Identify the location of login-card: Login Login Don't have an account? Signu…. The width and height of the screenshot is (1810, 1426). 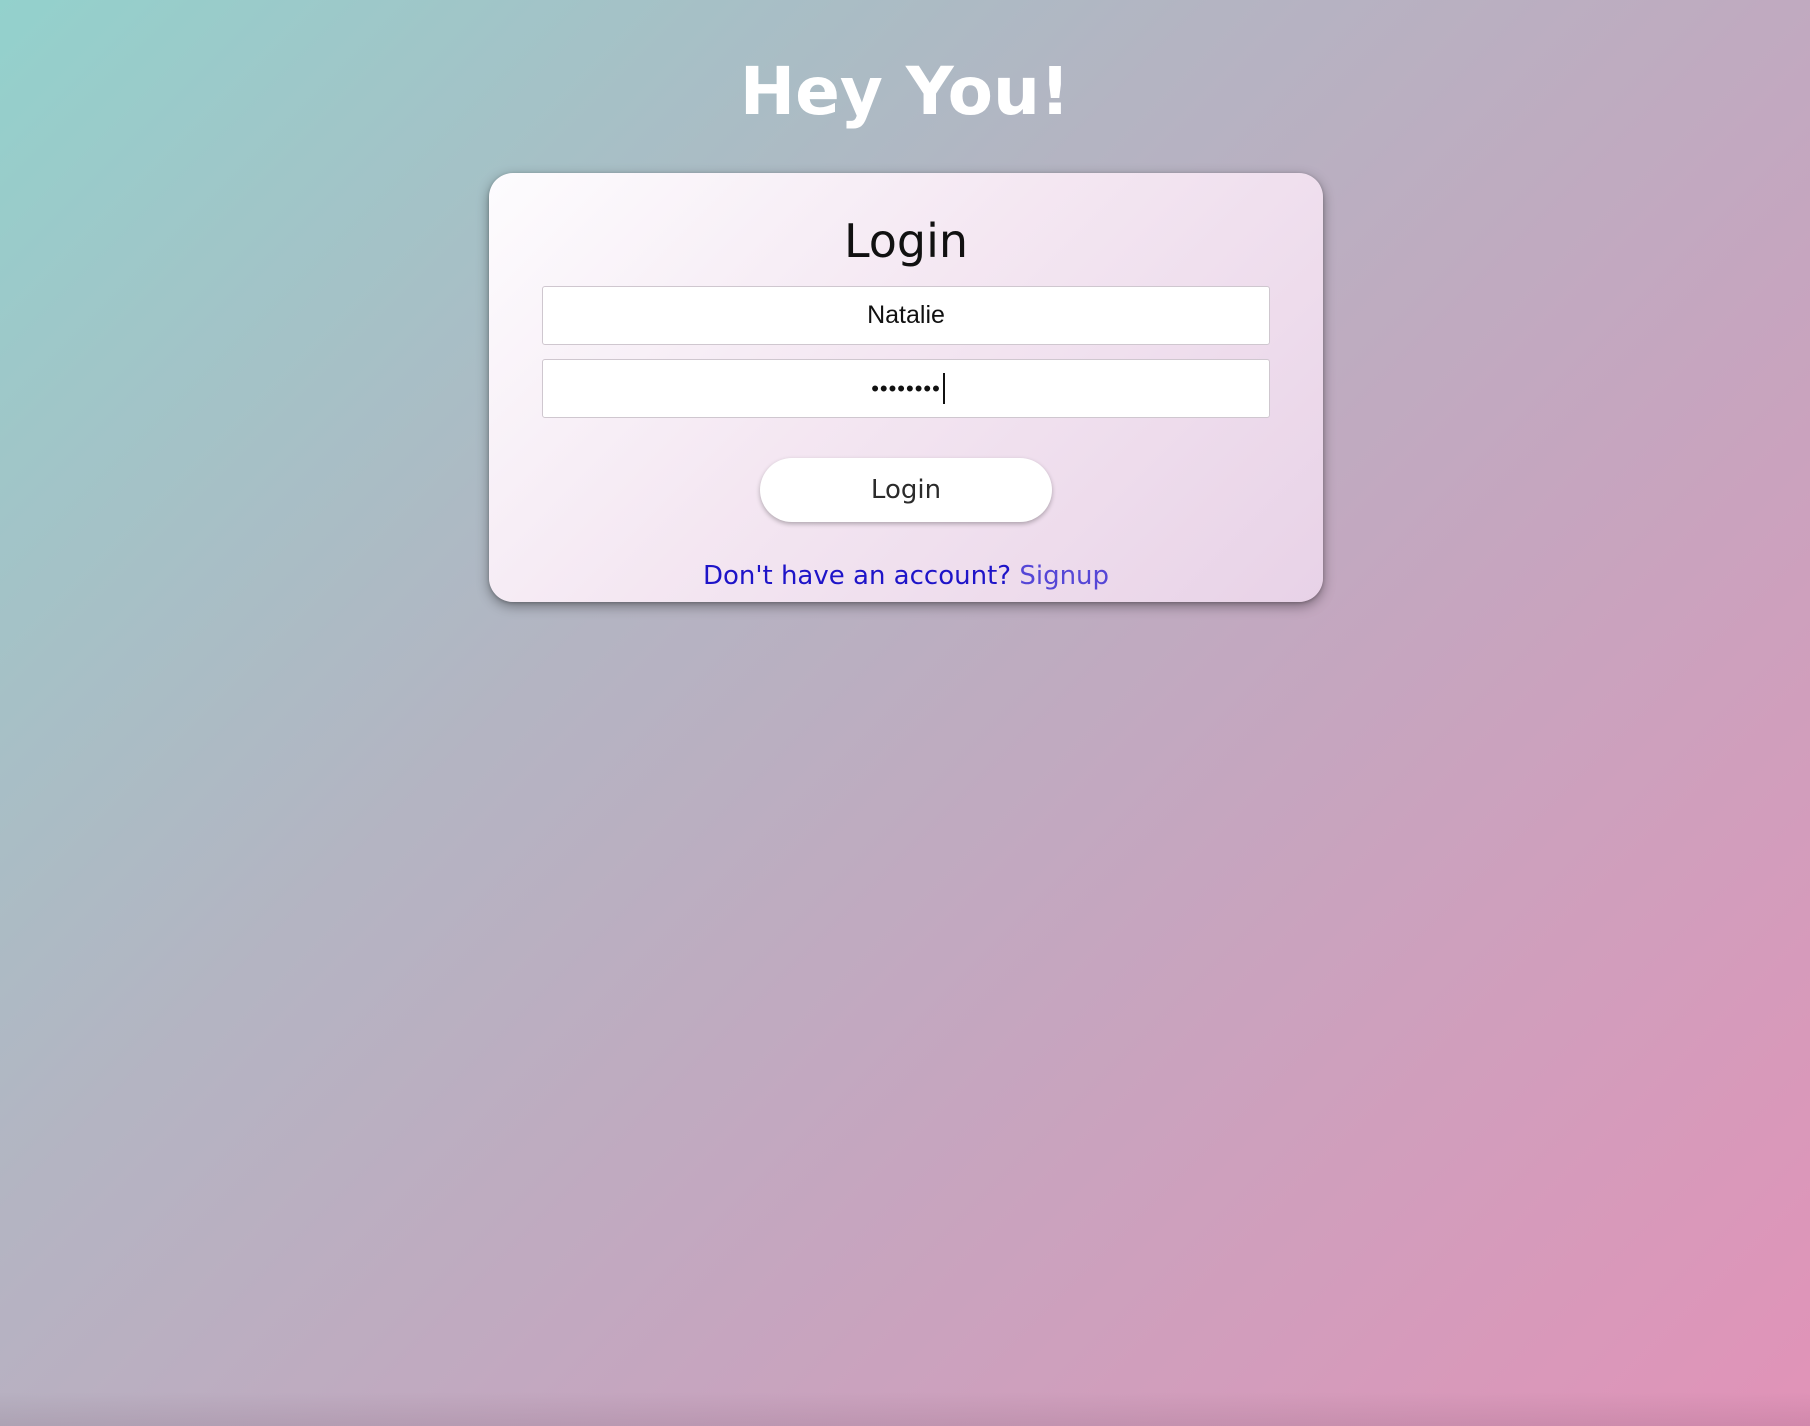
(906, 387).